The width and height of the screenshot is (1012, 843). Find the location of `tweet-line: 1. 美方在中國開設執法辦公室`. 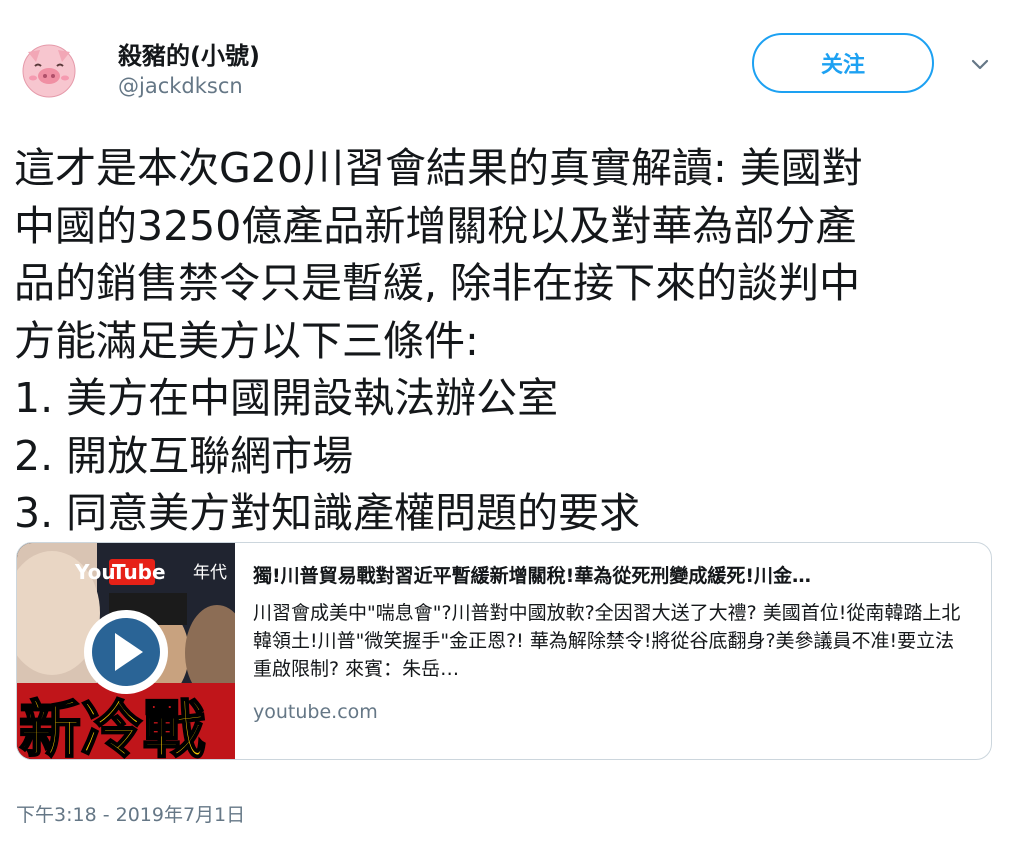

tweet-line: 1. 美方在中國開設執法辦公室 is located at coordinates (286, 398).